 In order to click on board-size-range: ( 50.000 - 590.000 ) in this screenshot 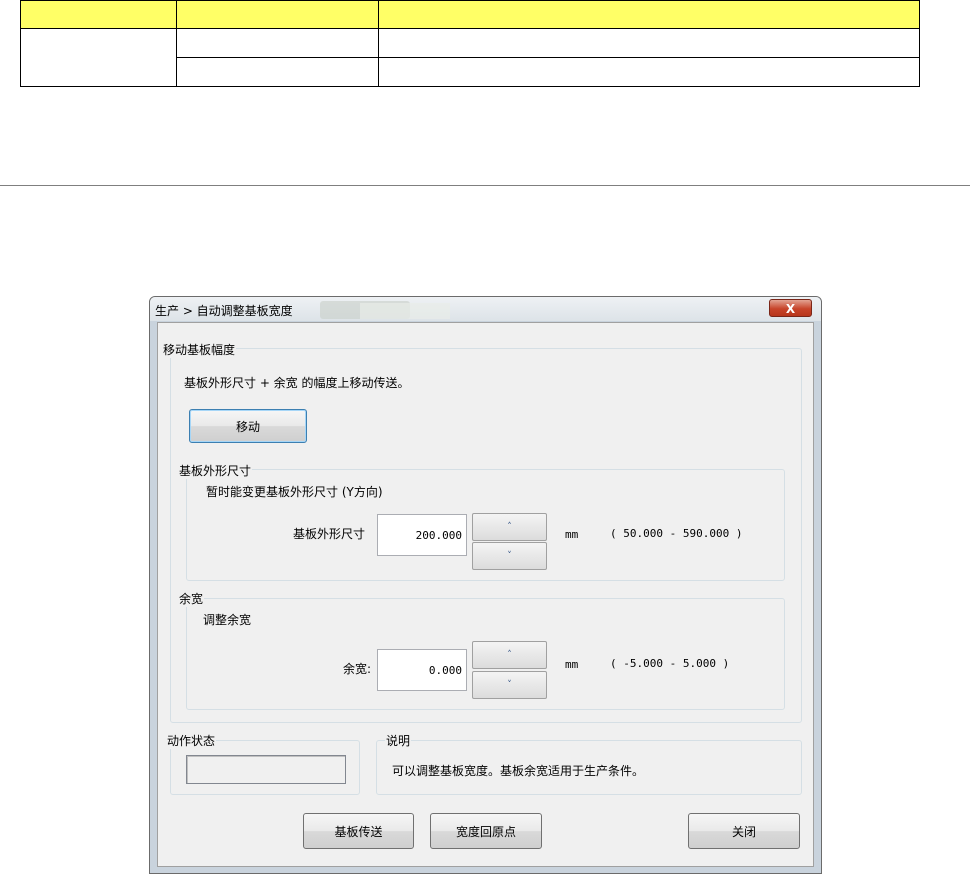, I will do `click(676, 533)`.